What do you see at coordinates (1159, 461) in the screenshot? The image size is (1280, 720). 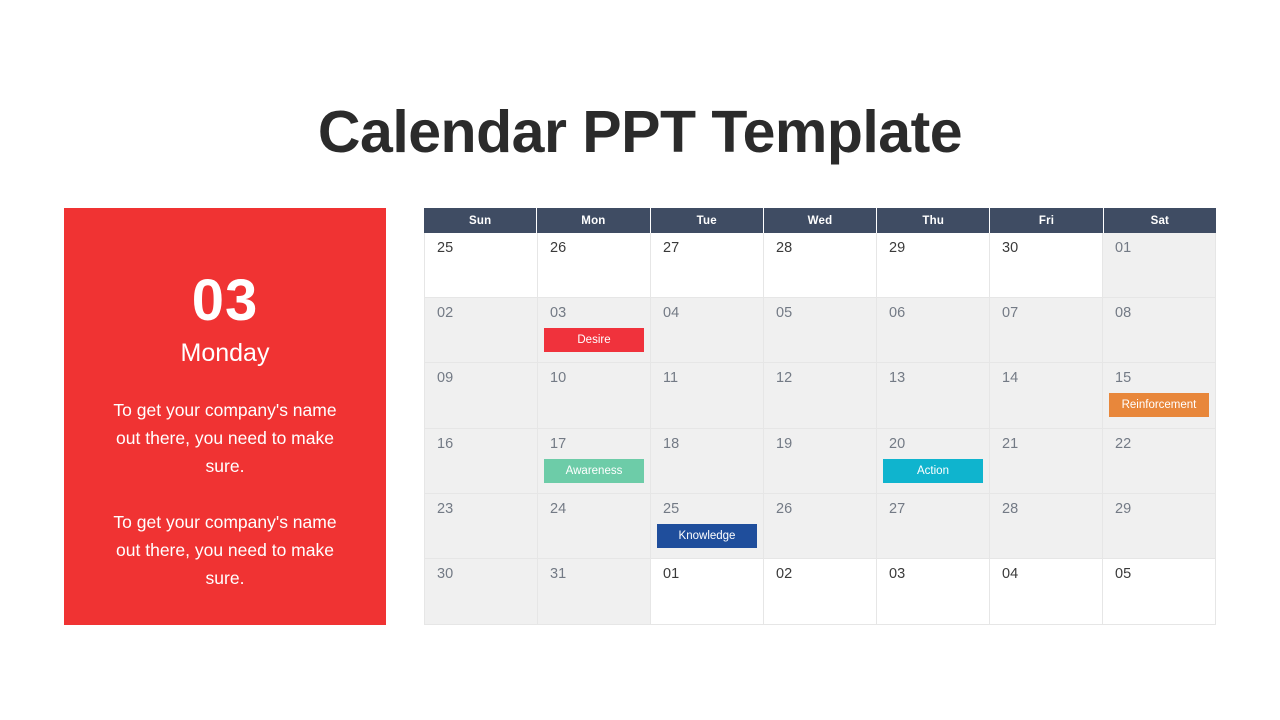 I see `calendar-day-cell: 22` at bounding box center [1159, 461].